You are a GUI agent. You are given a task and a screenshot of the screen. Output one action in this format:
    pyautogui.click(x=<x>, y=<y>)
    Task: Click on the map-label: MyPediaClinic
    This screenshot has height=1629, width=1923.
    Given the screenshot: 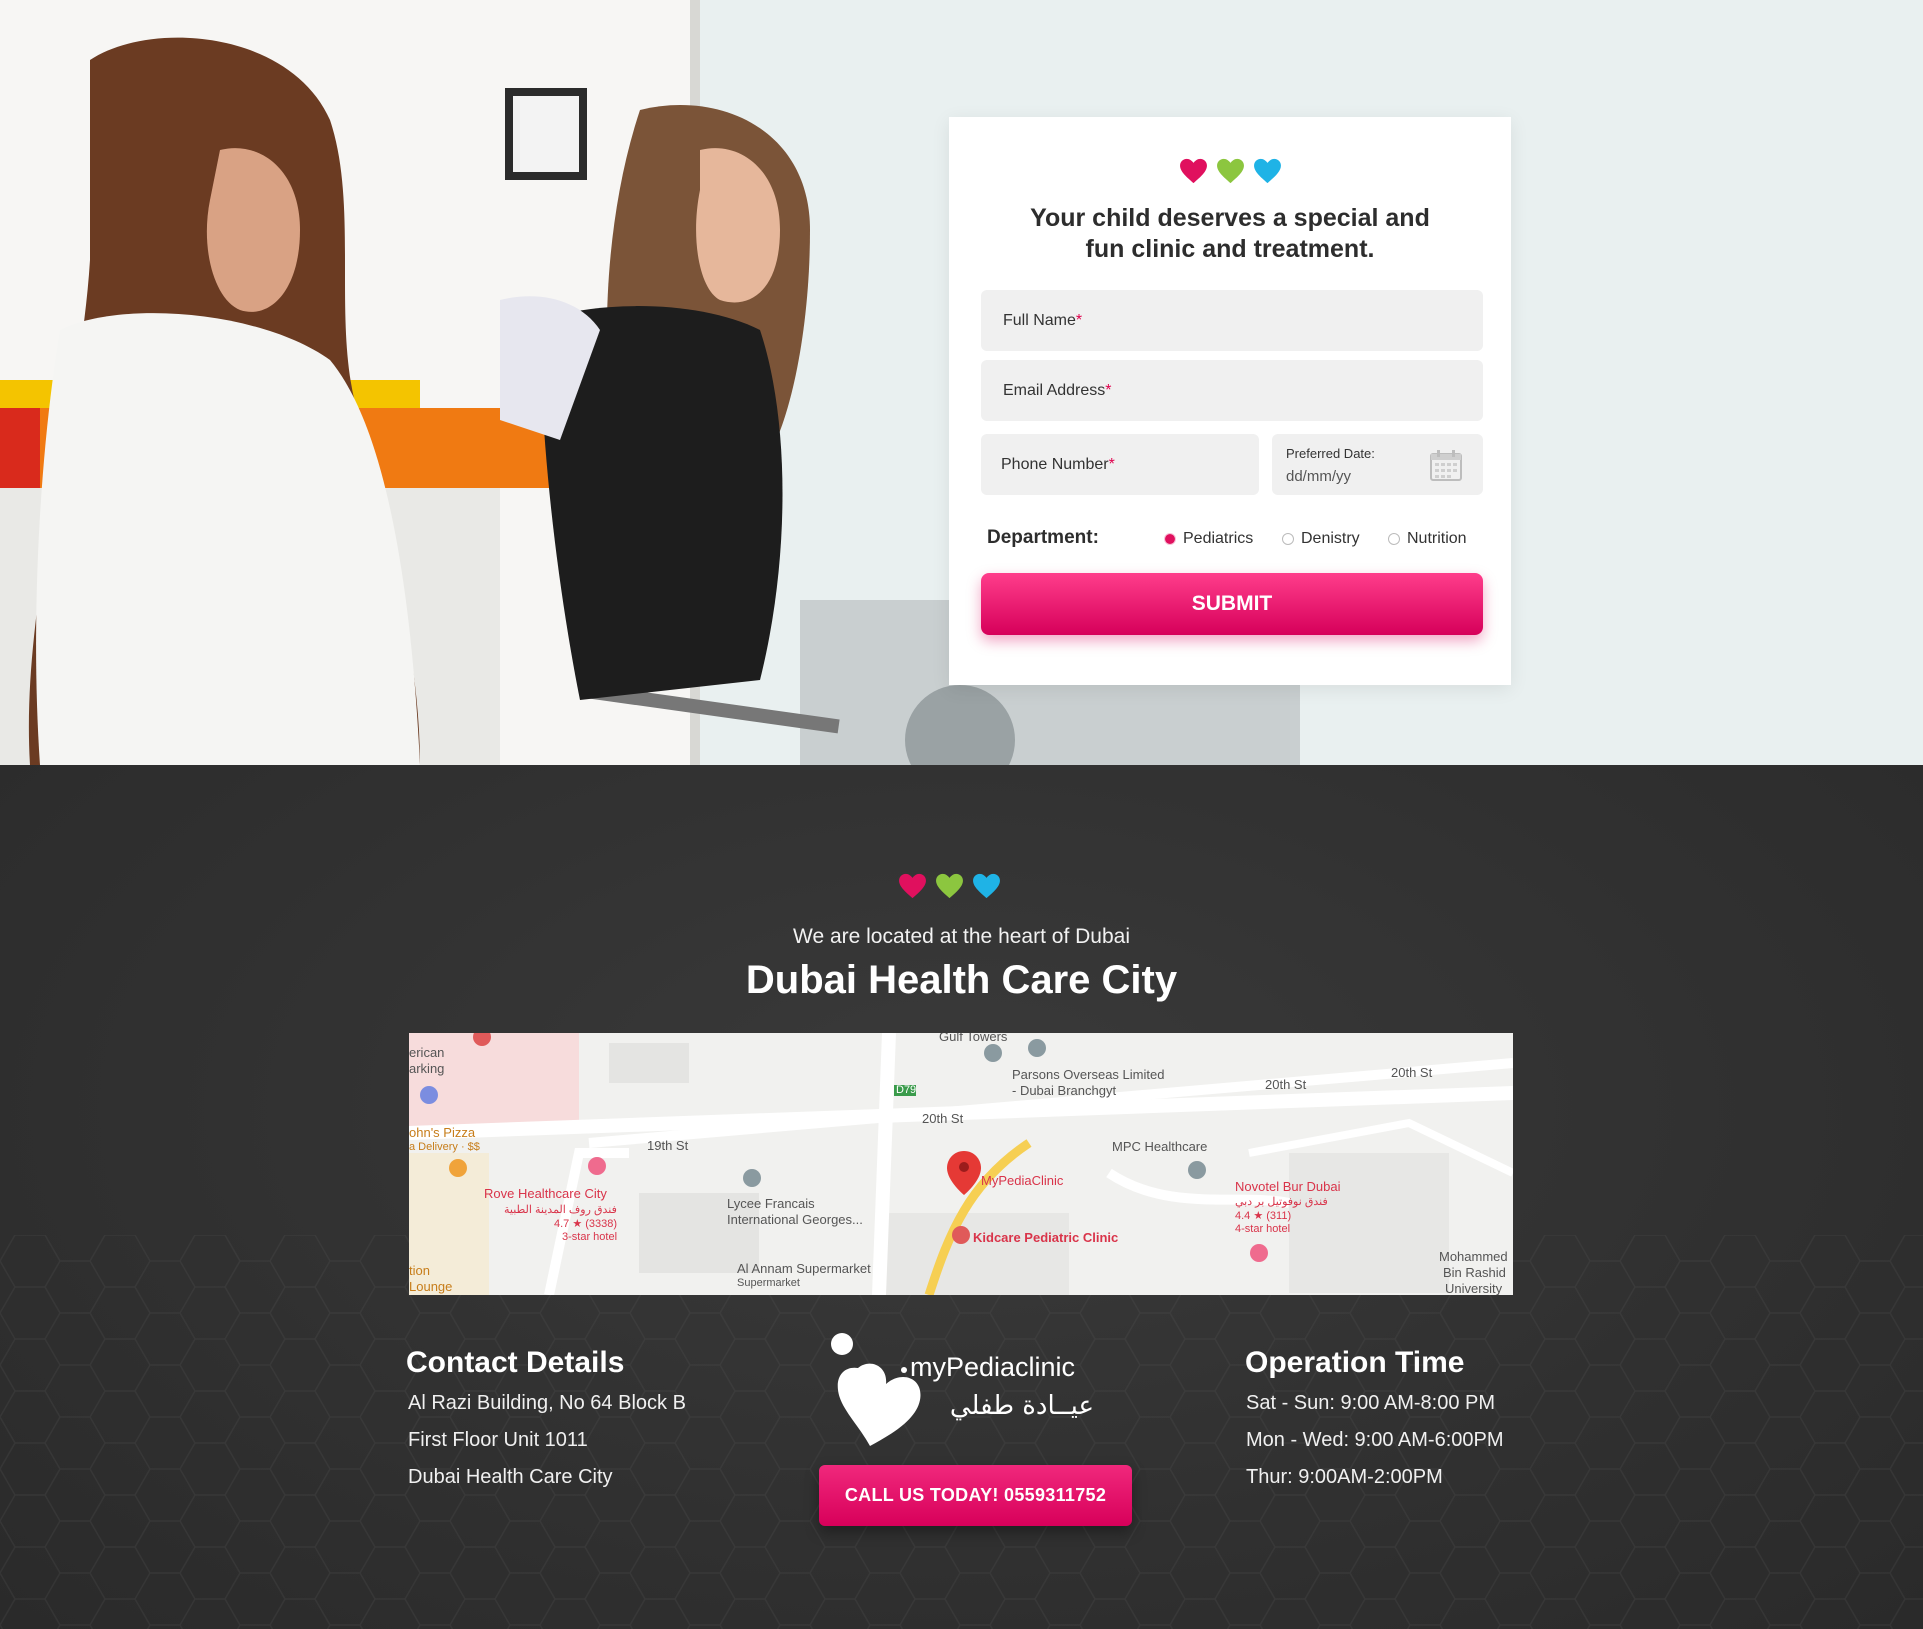 What is the action you would take?
    pyautogui.click(x=1022, y=1180)
    